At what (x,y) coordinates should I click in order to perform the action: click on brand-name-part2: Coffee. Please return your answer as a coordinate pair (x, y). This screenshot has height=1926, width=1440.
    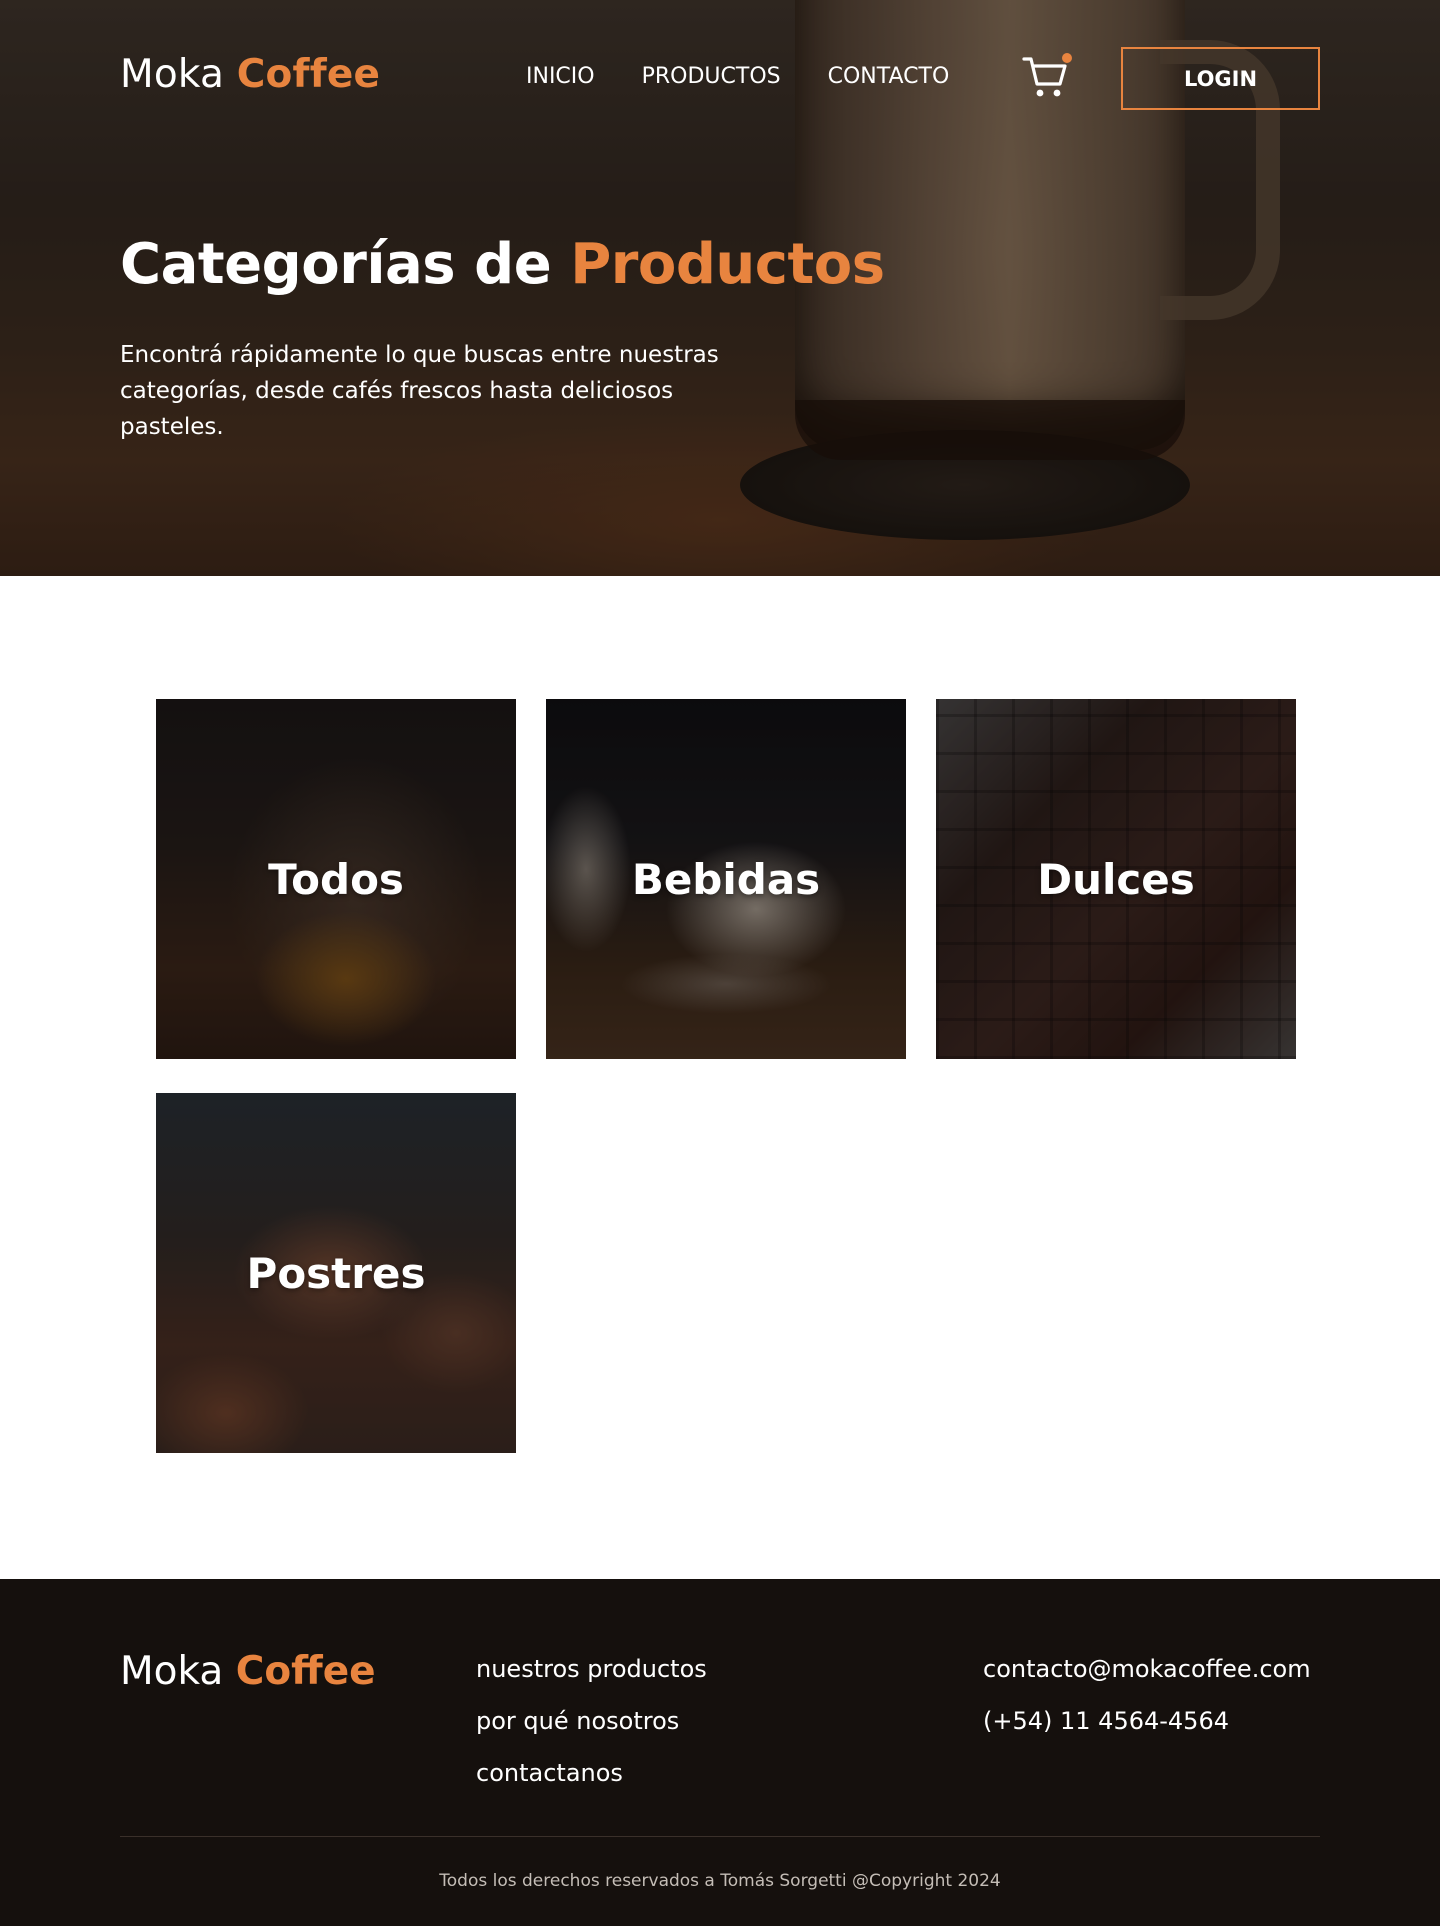
    Looking at the image, I should click on (308, 74).